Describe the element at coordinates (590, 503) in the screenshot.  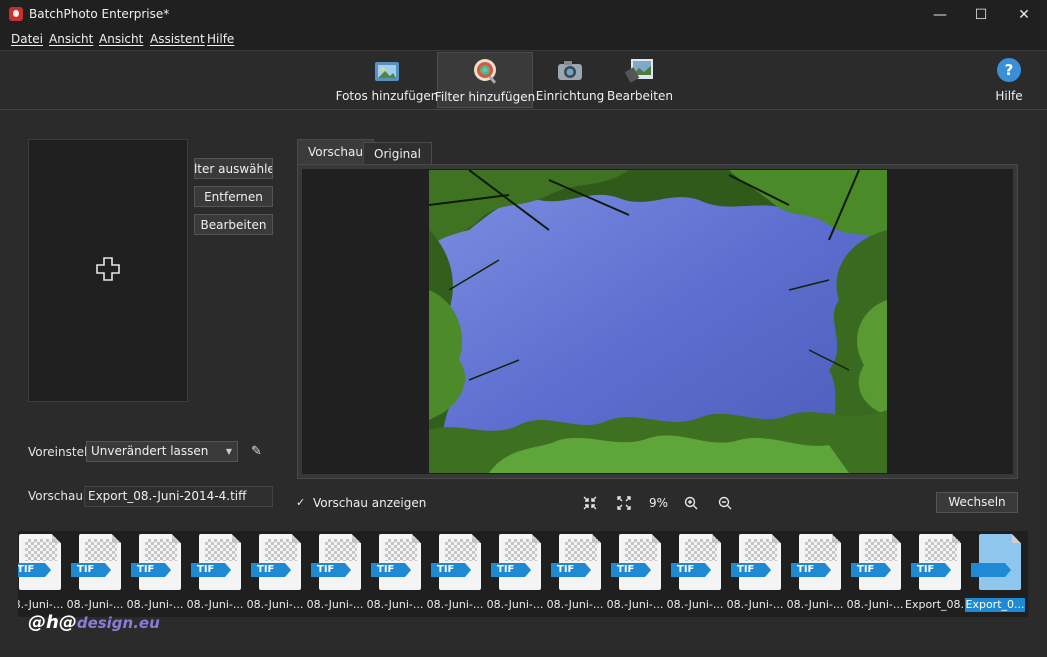
I see `fit-icon` at that location.